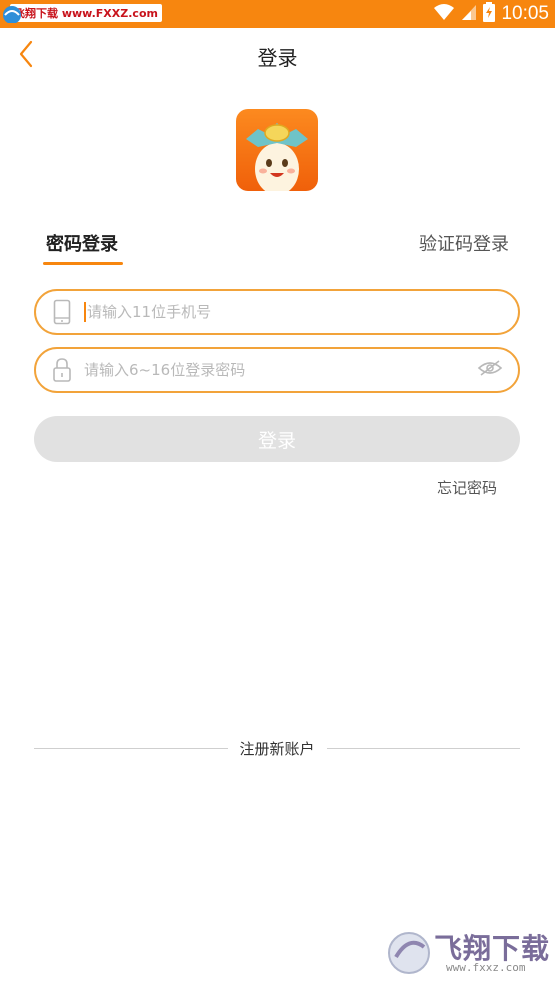 The image size is (555, 988). I want to click on watermark-url: www.fxxz.com, so click(486, 967).